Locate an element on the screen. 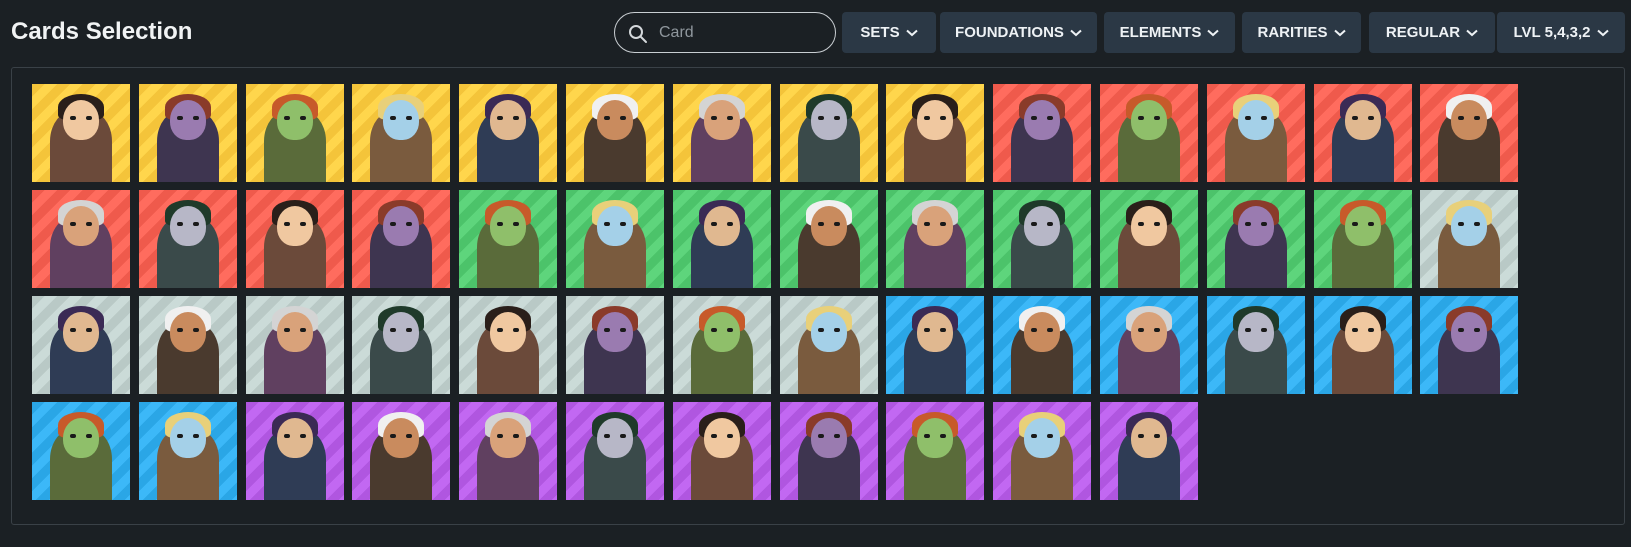 Image resolution: width=1631 pixels, height=547 pixels. level-filter-button: LVL 5,4,3,2 is located at coordinates (1561, 32).